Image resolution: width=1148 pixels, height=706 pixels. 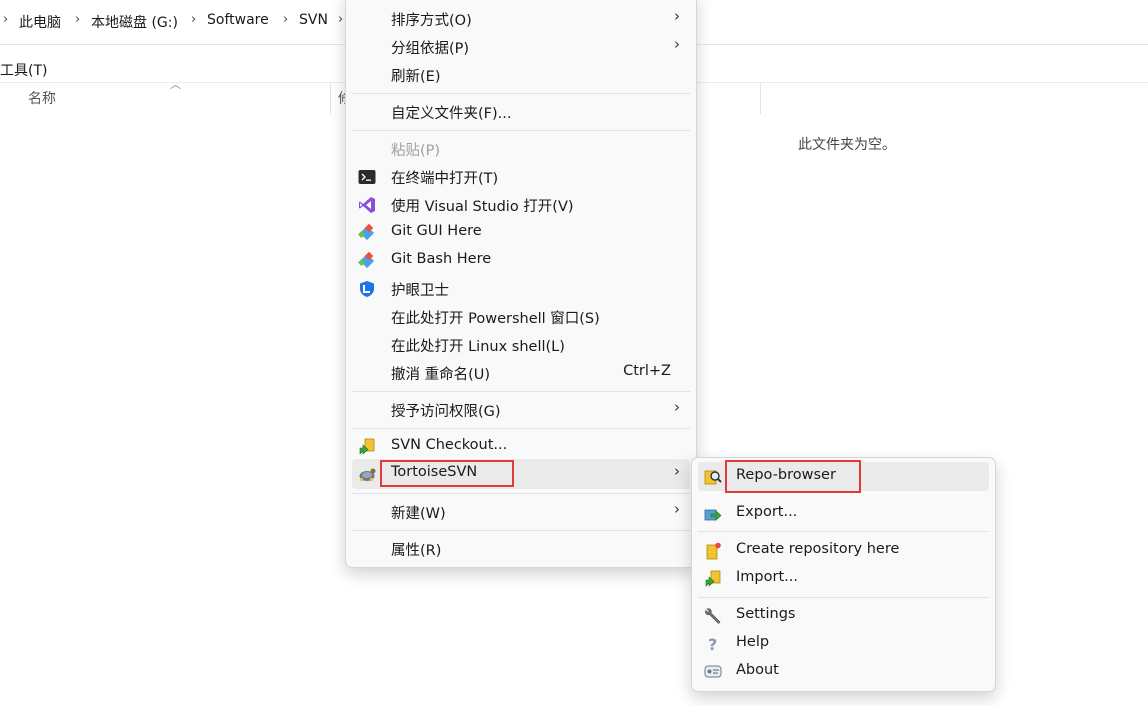 I want to click on repo-browser-icon, so click(x=713, y=477).